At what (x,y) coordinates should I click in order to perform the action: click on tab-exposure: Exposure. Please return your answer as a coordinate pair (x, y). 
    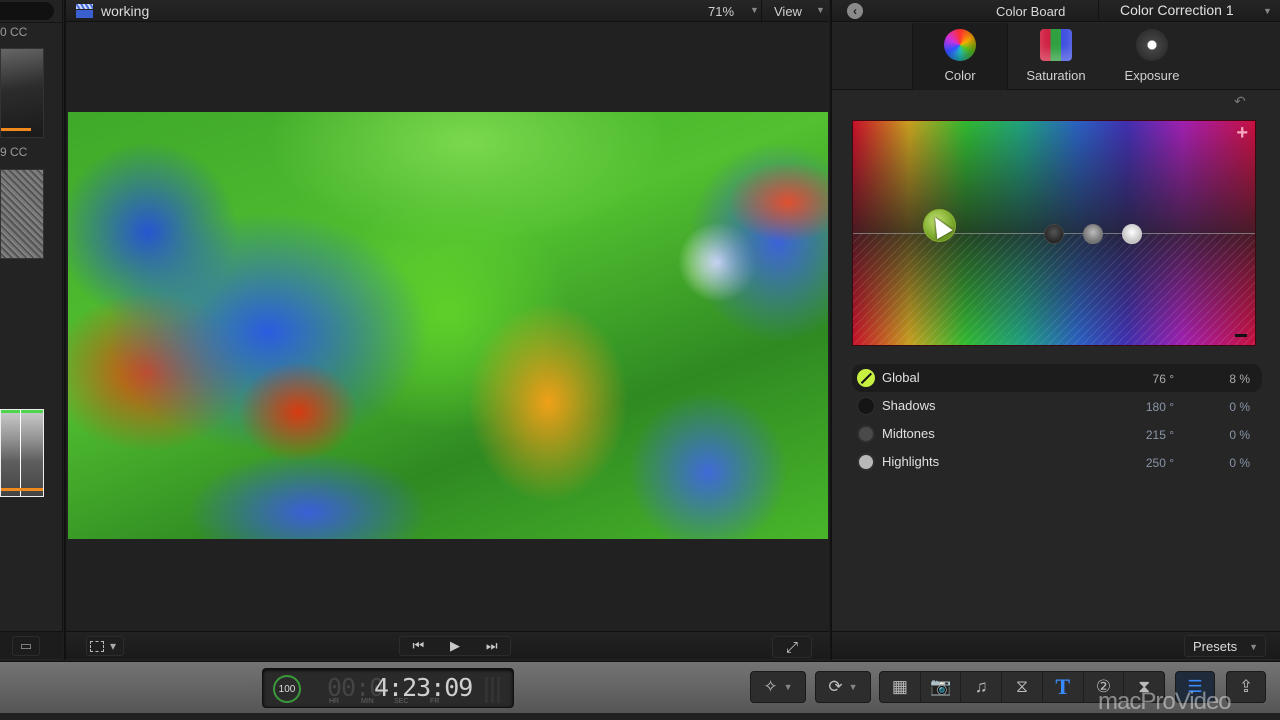
    Looking at the image, I should click on (1152, 56).